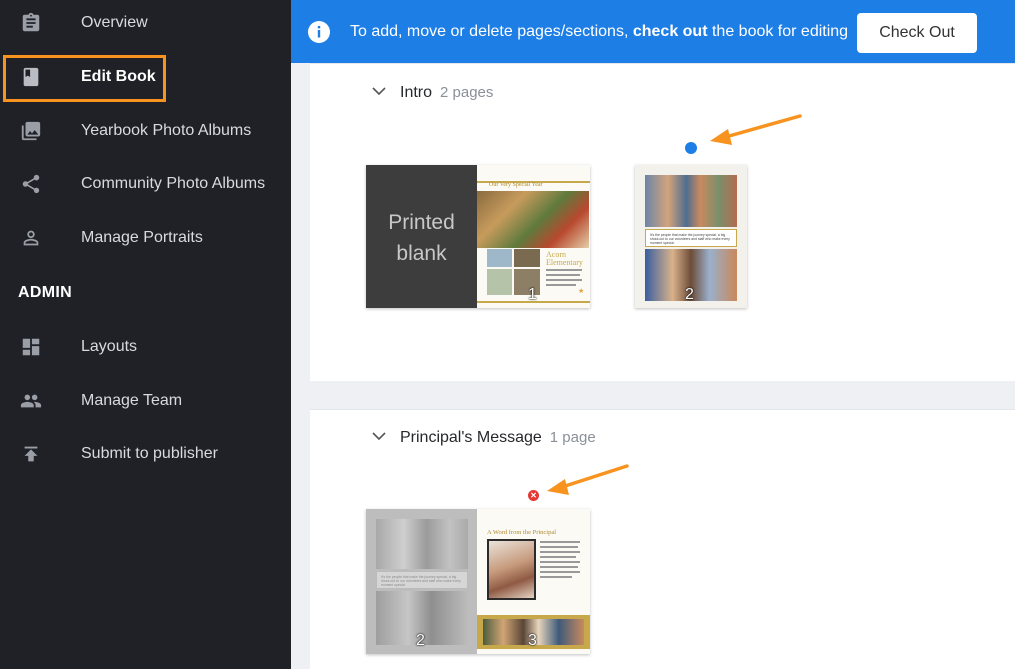 The image size is (1015, 669). Describe the element at coordinates (421, 222) in the screenshot. I see `printed-blank-line1: Printed` at that location.